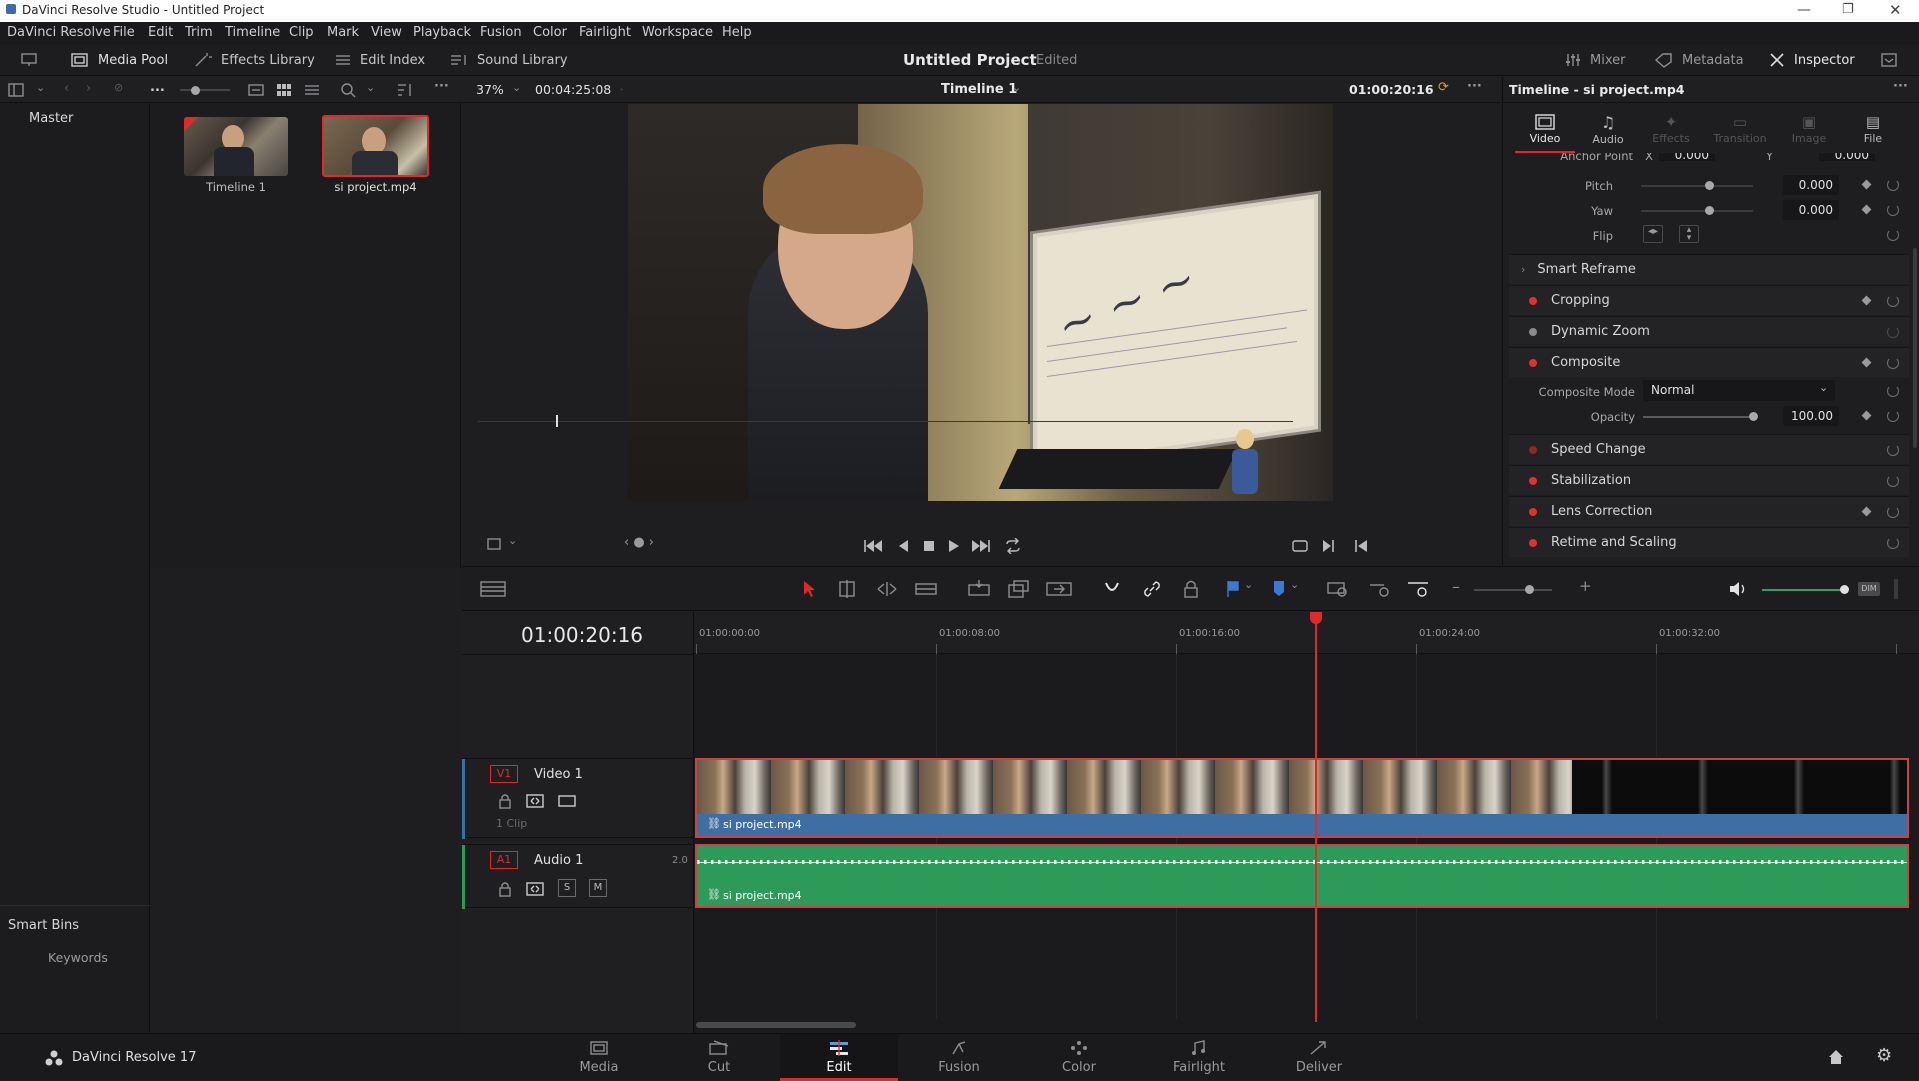  I want to click on page-edit: Edit, so click(839, 1057).